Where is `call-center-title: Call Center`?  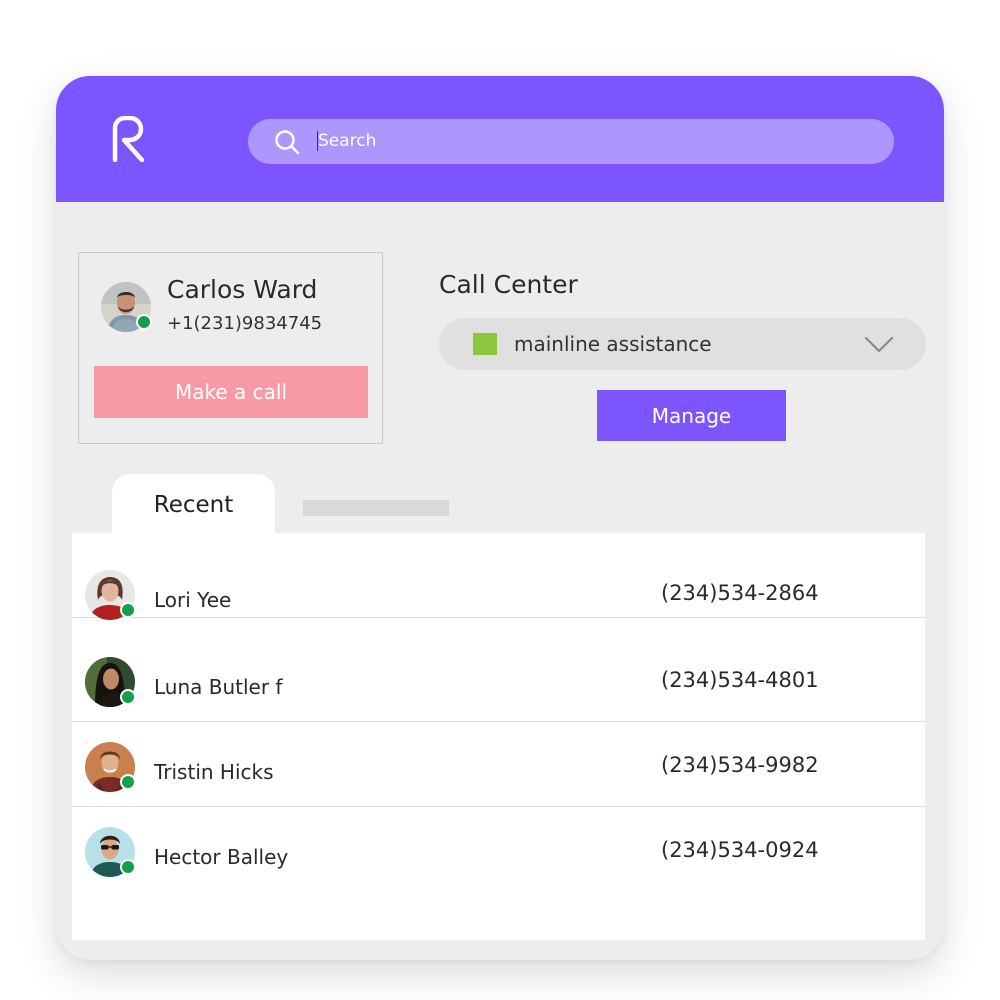 call-center-title: Call Center is located at coordinates (508, 284).